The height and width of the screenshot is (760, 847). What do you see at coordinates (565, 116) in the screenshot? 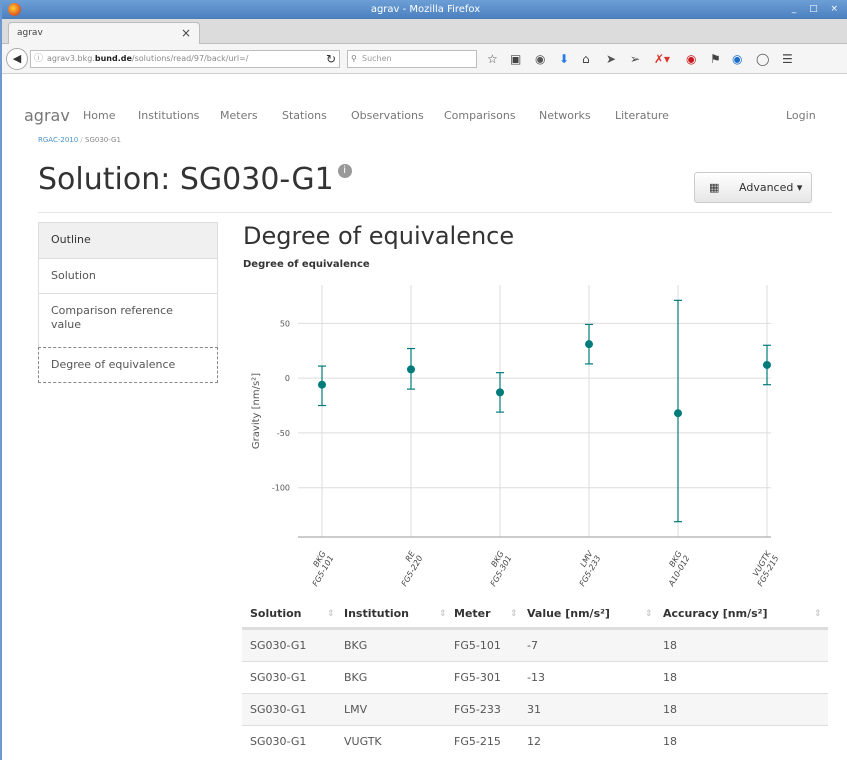
I see `nav-networks: Networks` at bounding box center [565, 116].